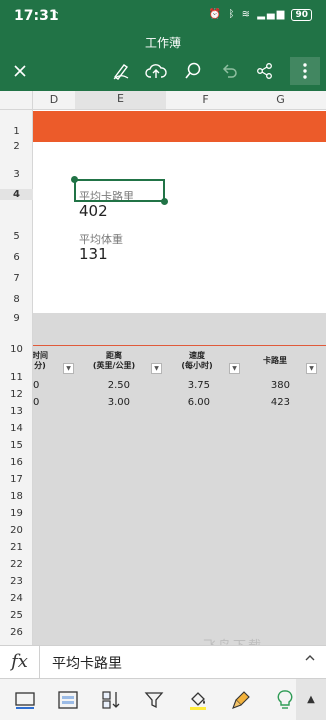  I want to click on row-header: 20, so click(16, 530).